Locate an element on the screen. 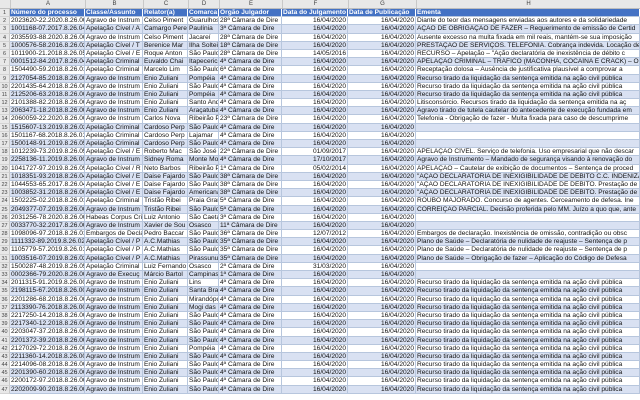 Image resolution: width=640 pixels, height=400 pixels. table-cell: 28ª Câmara de Dire is located at coordinates (250, 54).